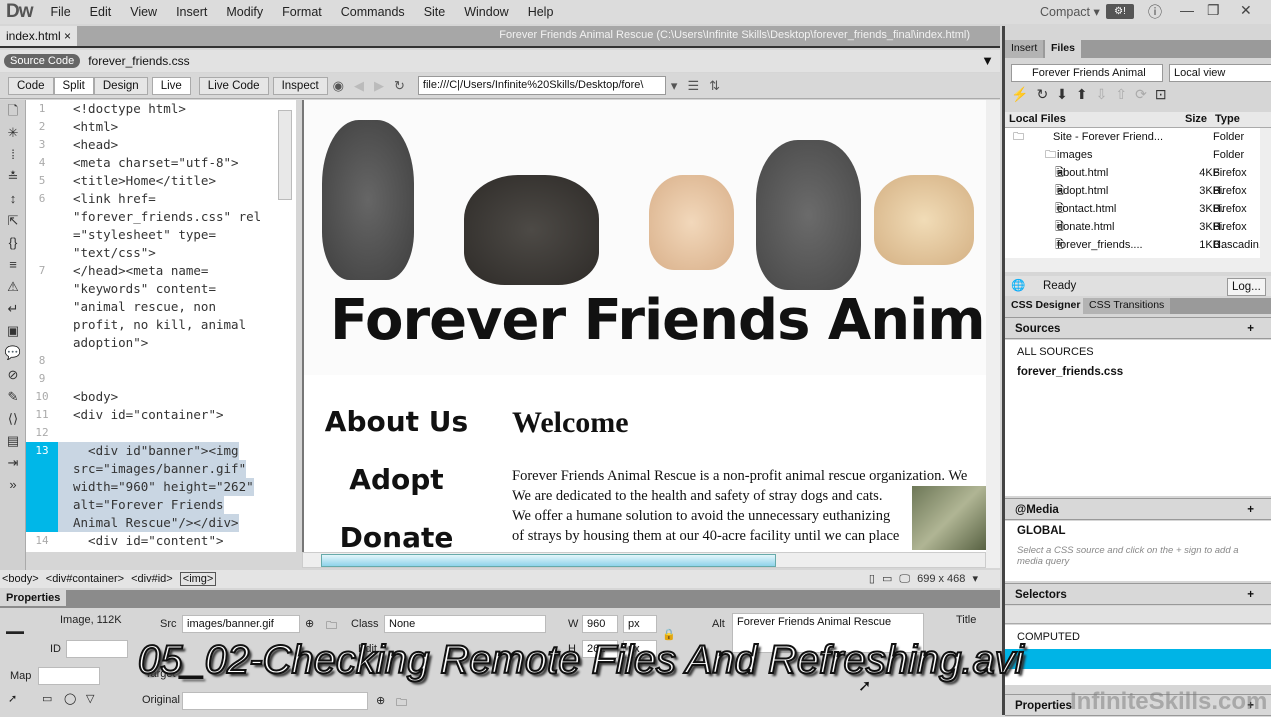  I want to click on column-local-files: Local Files, so click(1037, 119).